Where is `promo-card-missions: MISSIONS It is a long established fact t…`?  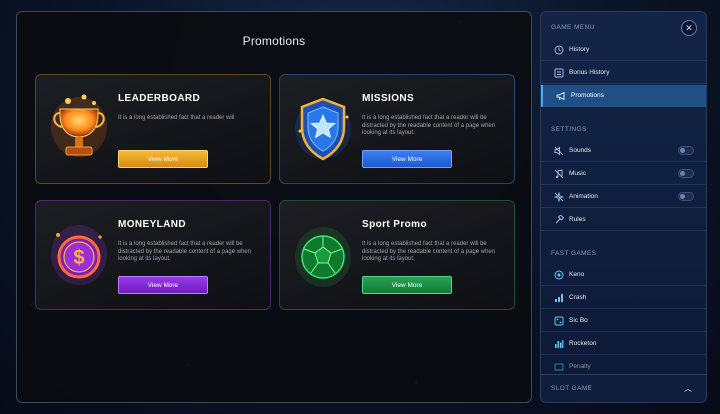
promo-card-missions: MISSIONS It is a long established fact t… is located at coordinates (397, 129).